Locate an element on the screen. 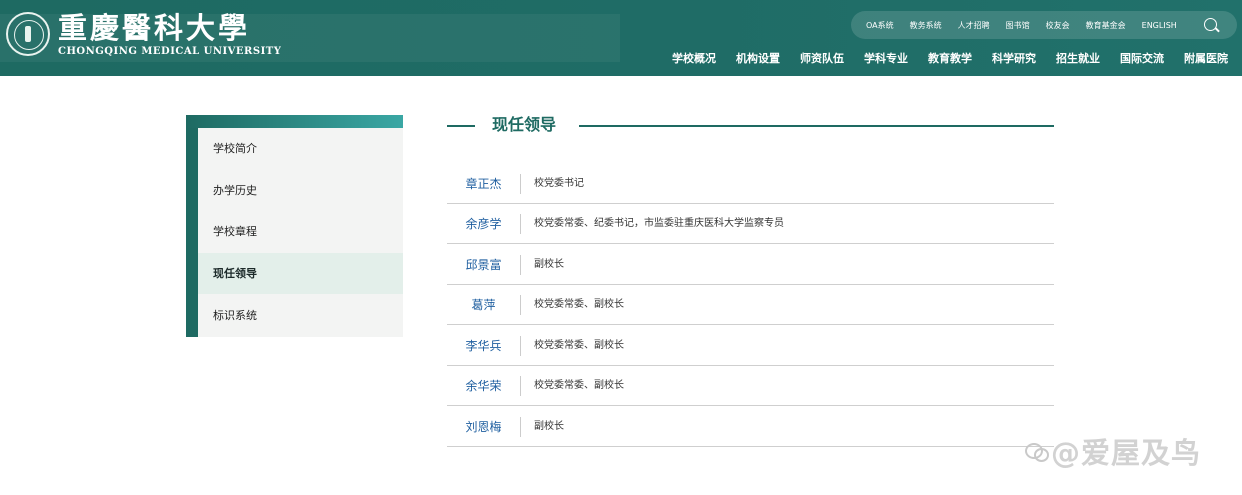 Image resolution: width=1242 pixels, height=495 pixels. leader-name: 章正杰 is located at coordinates (483, 184).